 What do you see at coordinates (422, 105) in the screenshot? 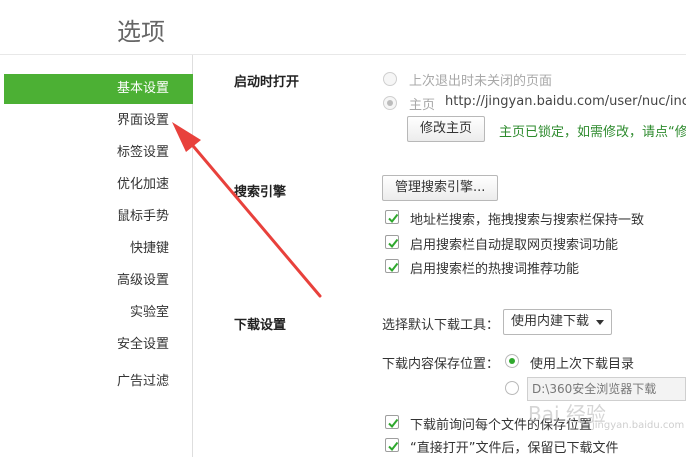
I see `startup-homepage-label: 主页` at bounding box center [422, 105].